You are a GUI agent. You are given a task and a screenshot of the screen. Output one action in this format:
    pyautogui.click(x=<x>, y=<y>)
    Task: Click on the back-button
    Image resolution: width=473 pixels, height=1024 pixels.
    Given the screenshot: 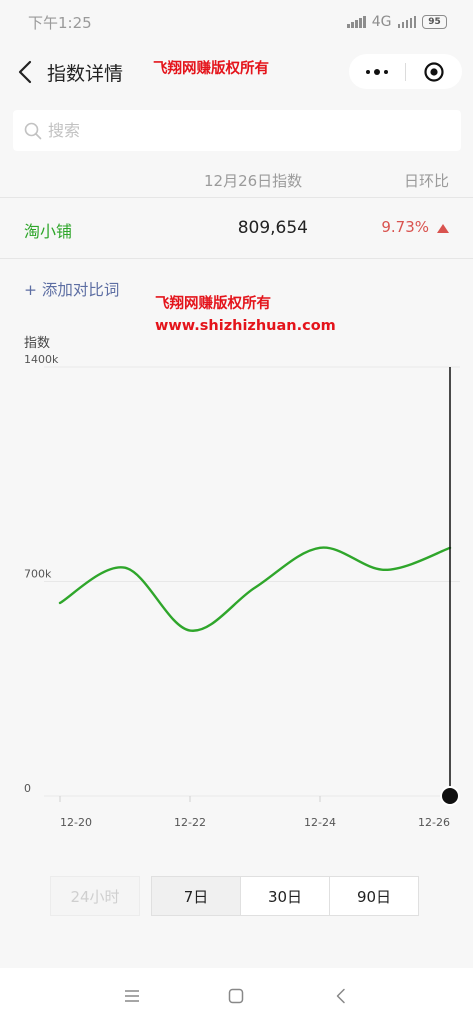 What is the action you would take?
    pyautogui.click(x=25, y=72)
    